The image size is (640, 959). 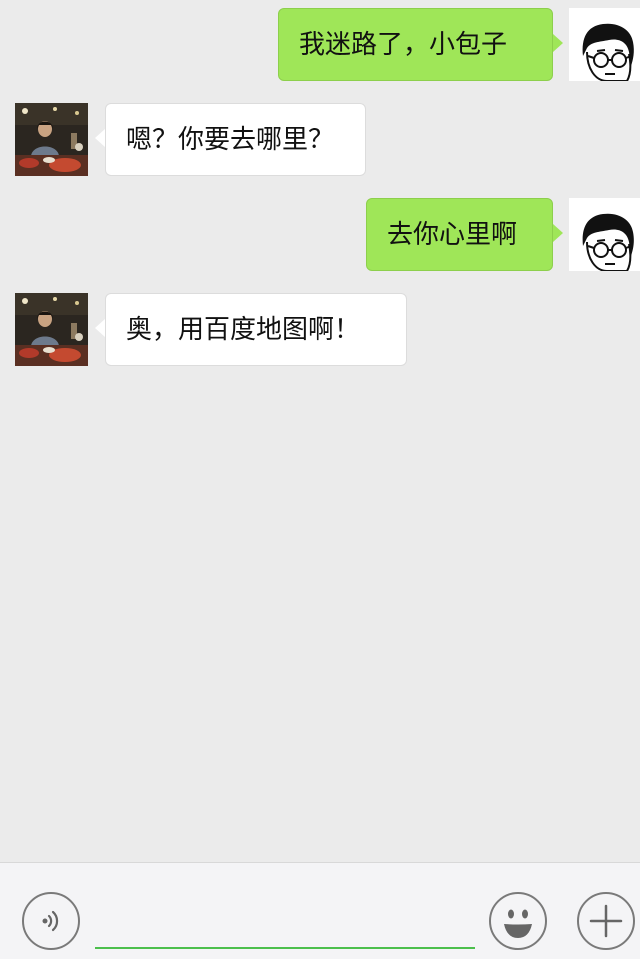 I want to click on input-toolbar, so click(x=320, y=910).